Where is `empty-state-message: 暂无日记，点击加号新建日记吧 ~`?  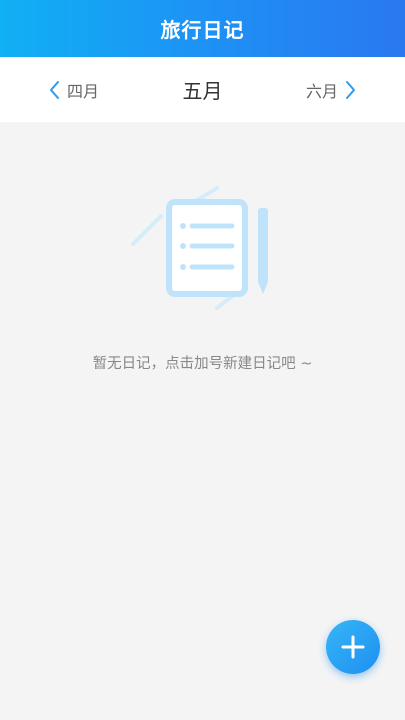
empty-state-message: 暂无日记，点击加号新建日记吧 ~ is located at coordinates (202, 364).